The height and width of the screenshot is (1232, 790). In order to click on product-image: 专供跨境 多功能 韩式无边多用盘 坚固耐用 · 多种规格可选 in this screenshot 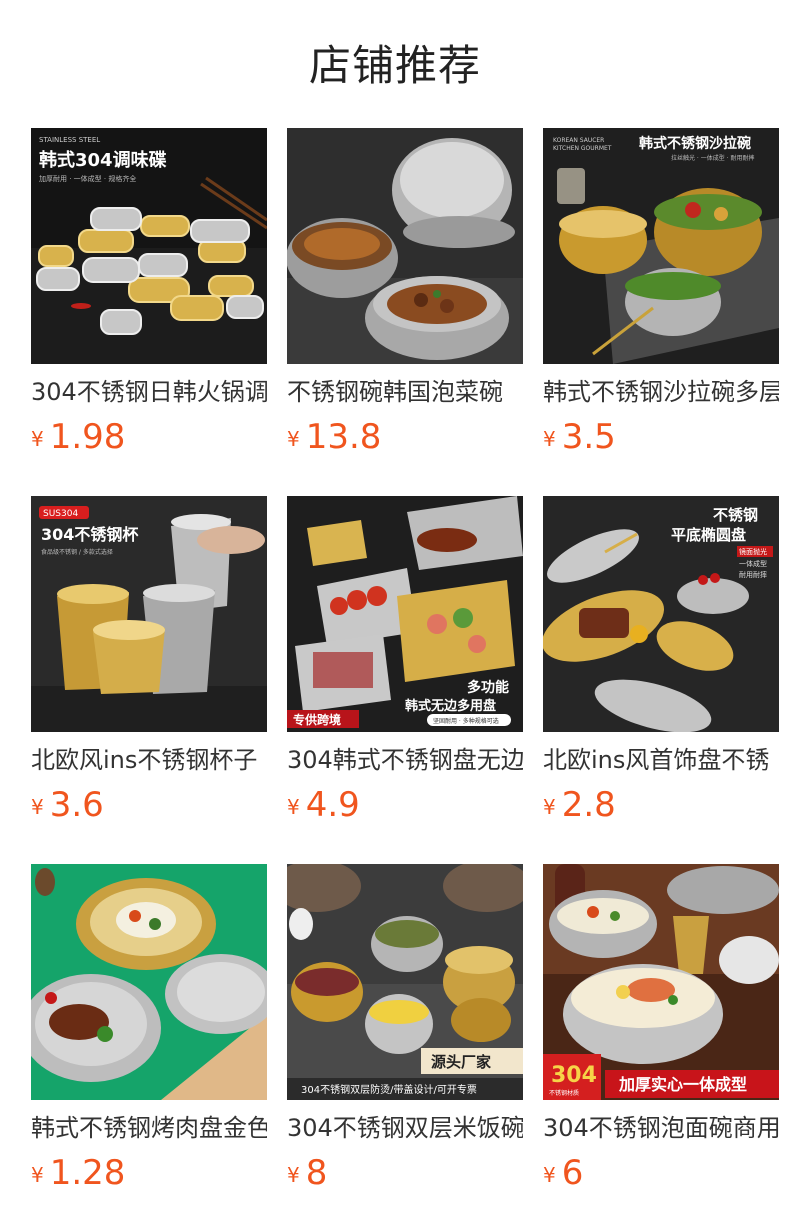, I will do `click(405, 614)`.